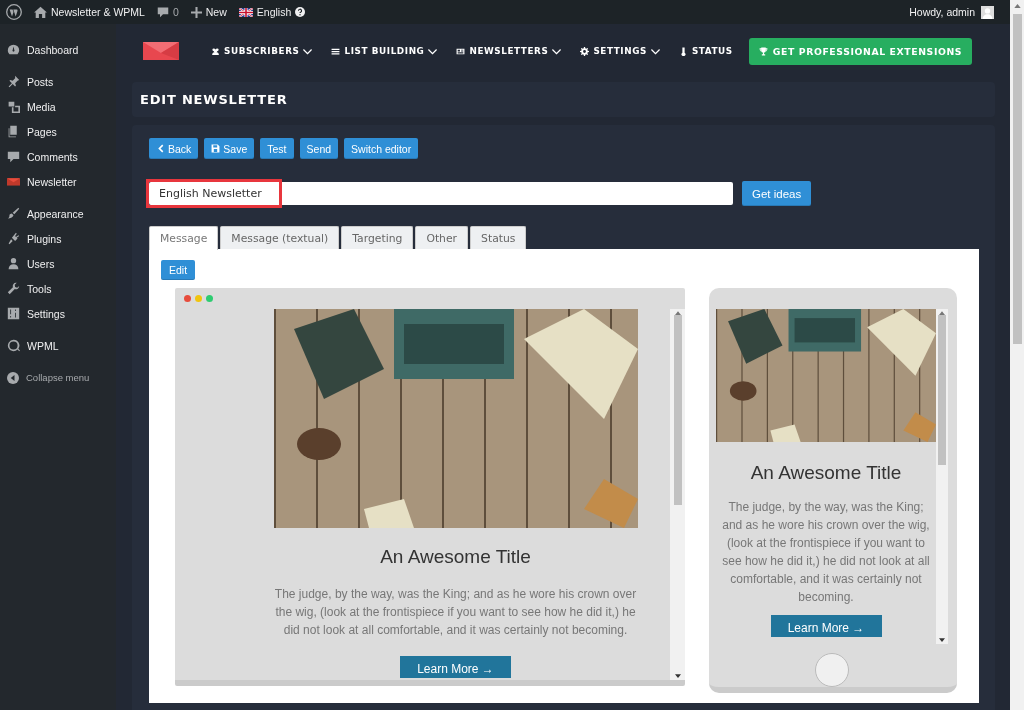  Describe the element at coordinates (184, 238) in the screenshot. I see `tab: Message` at that location.